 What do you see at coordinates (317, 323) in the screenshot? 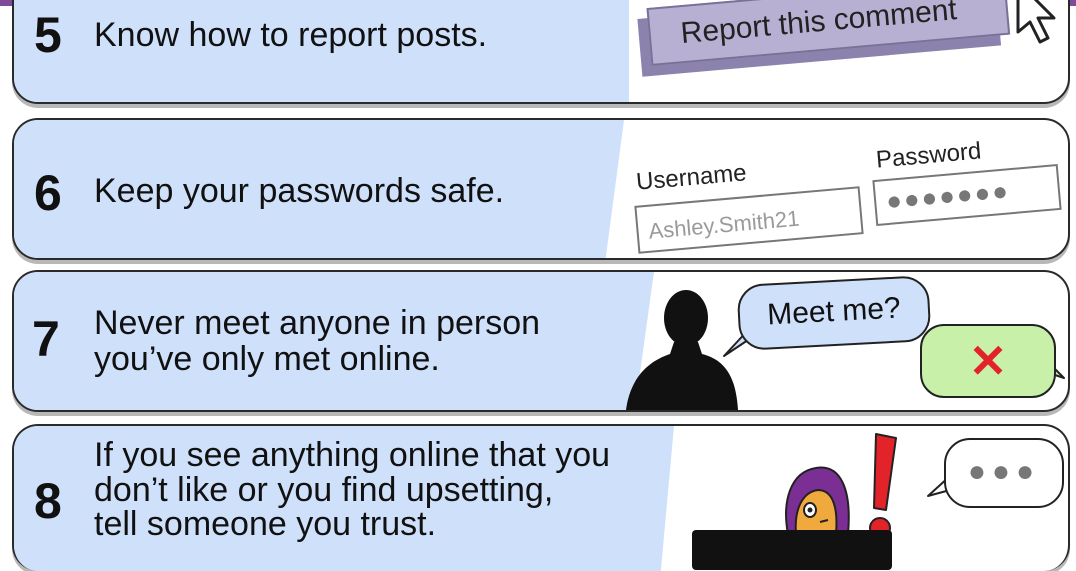
I see `tip-line: Never meet anyone in person` at bounding box center [317, 323].